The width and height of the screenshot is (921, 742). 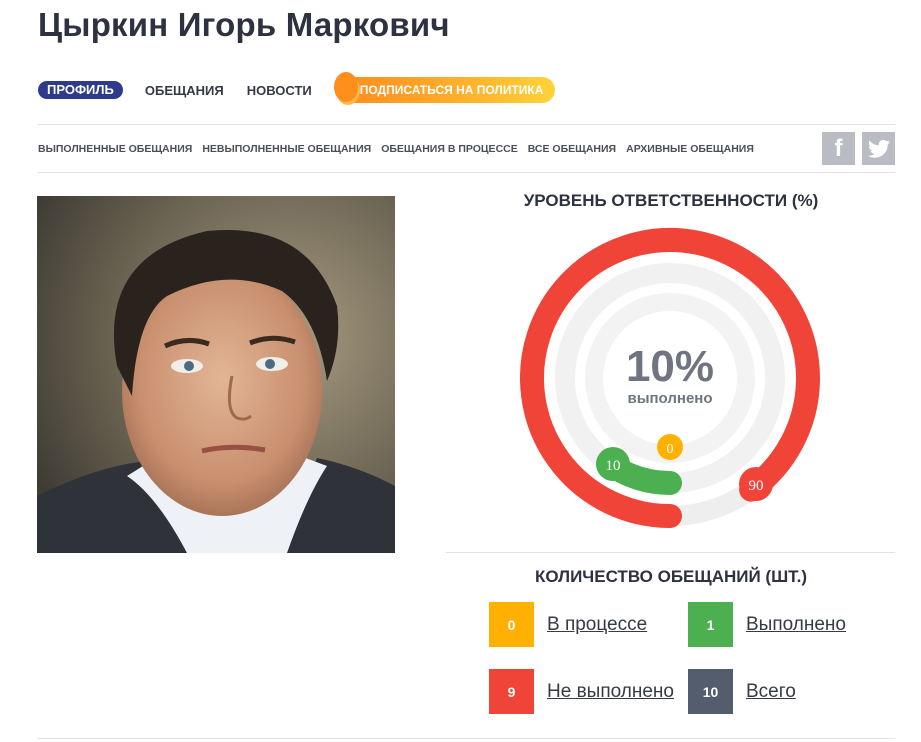 I want to click on stat-in-progress: 0 В процессе, so click(x=568, y=624).